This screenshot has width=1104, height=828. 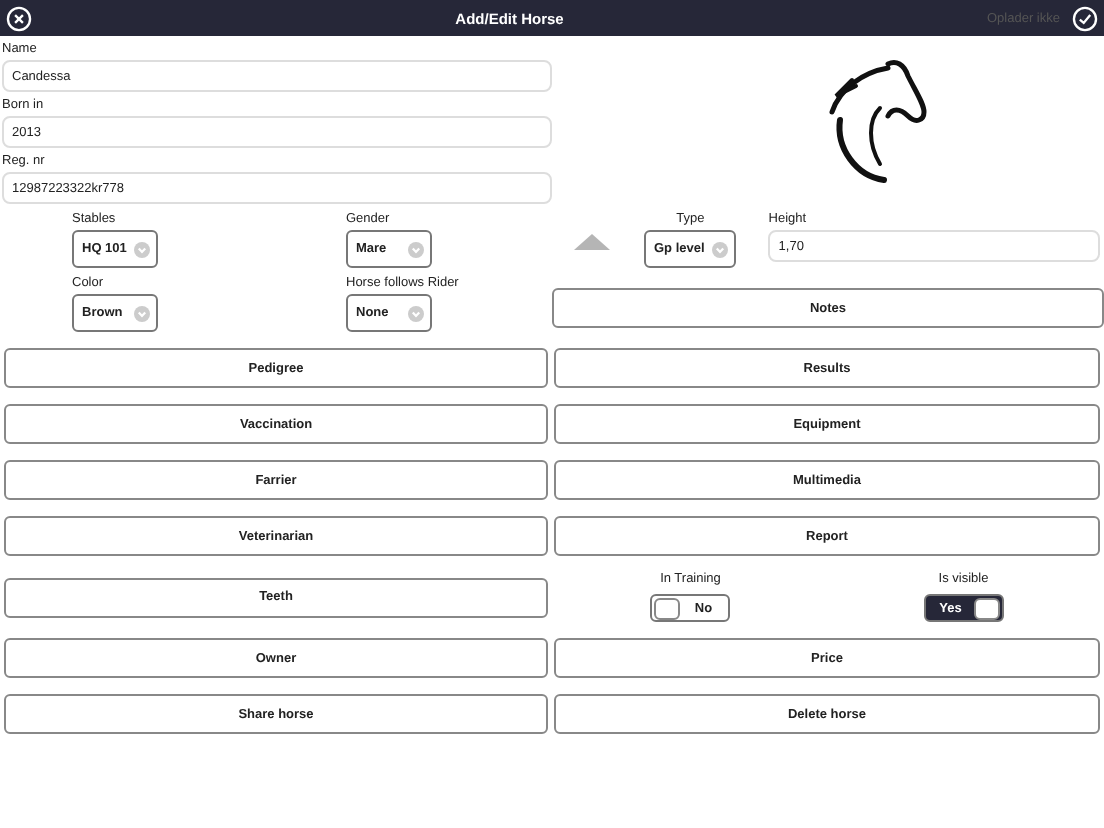 I want to click on checkmark-icon, so click(x=1084, y=18).